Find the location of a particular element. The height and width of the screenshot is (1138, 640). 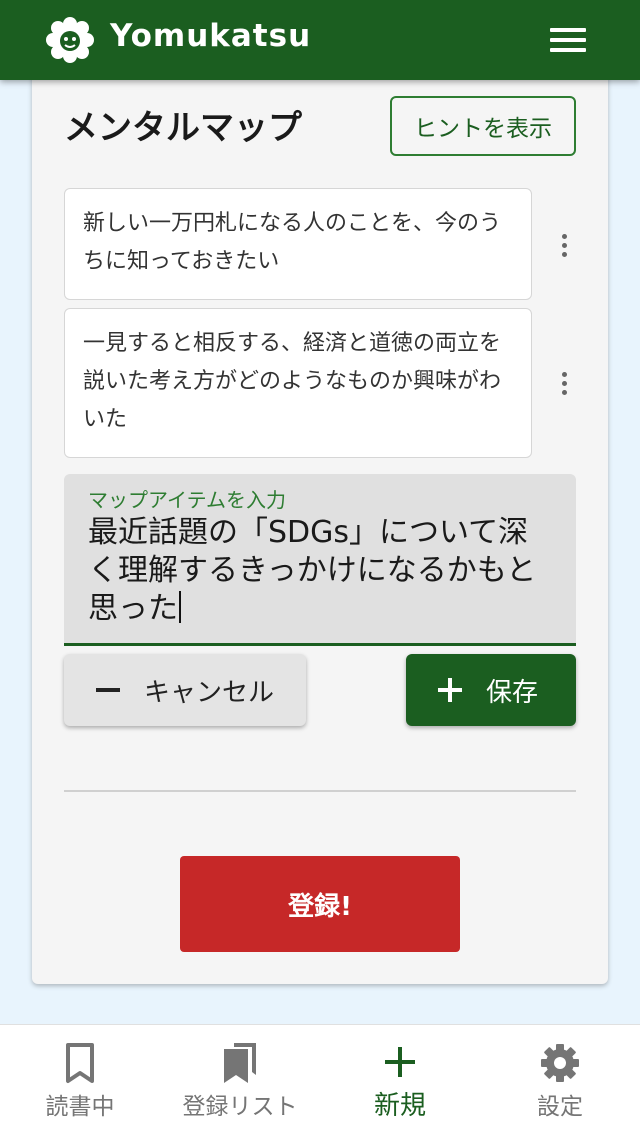

nav-item-reading: 読書中 is located at coordinates (80, 1081).